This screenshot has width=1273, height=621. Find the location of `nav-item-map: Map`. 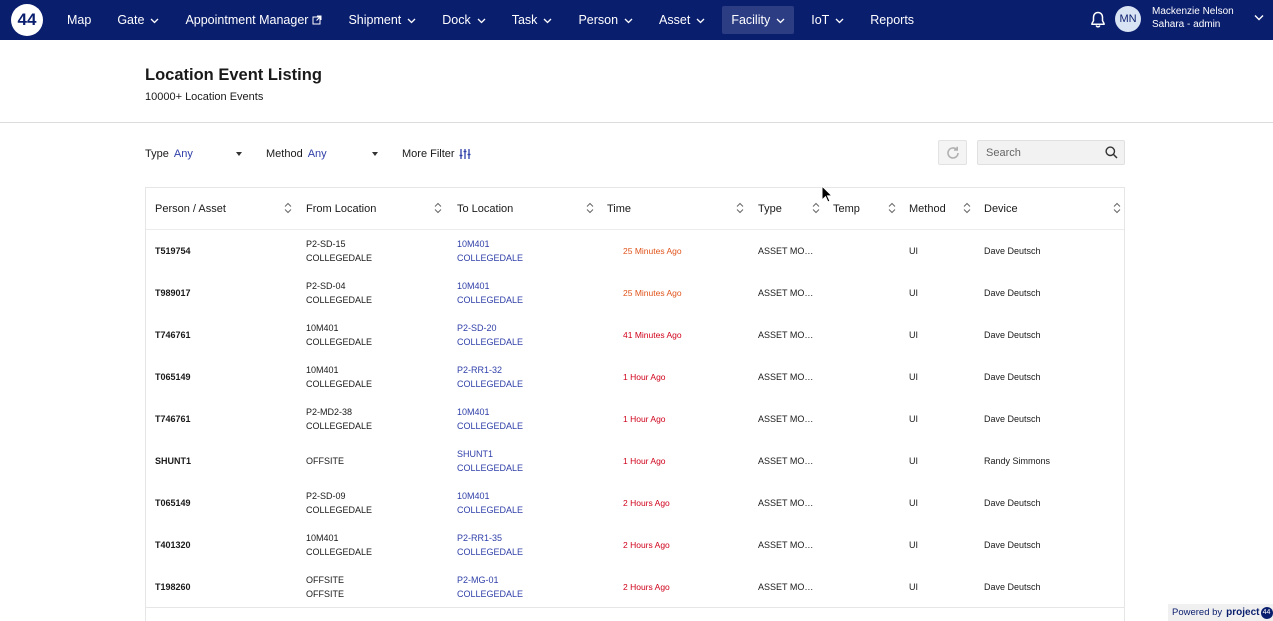

nav-item-map: Map is located at coordinates (79, 20).